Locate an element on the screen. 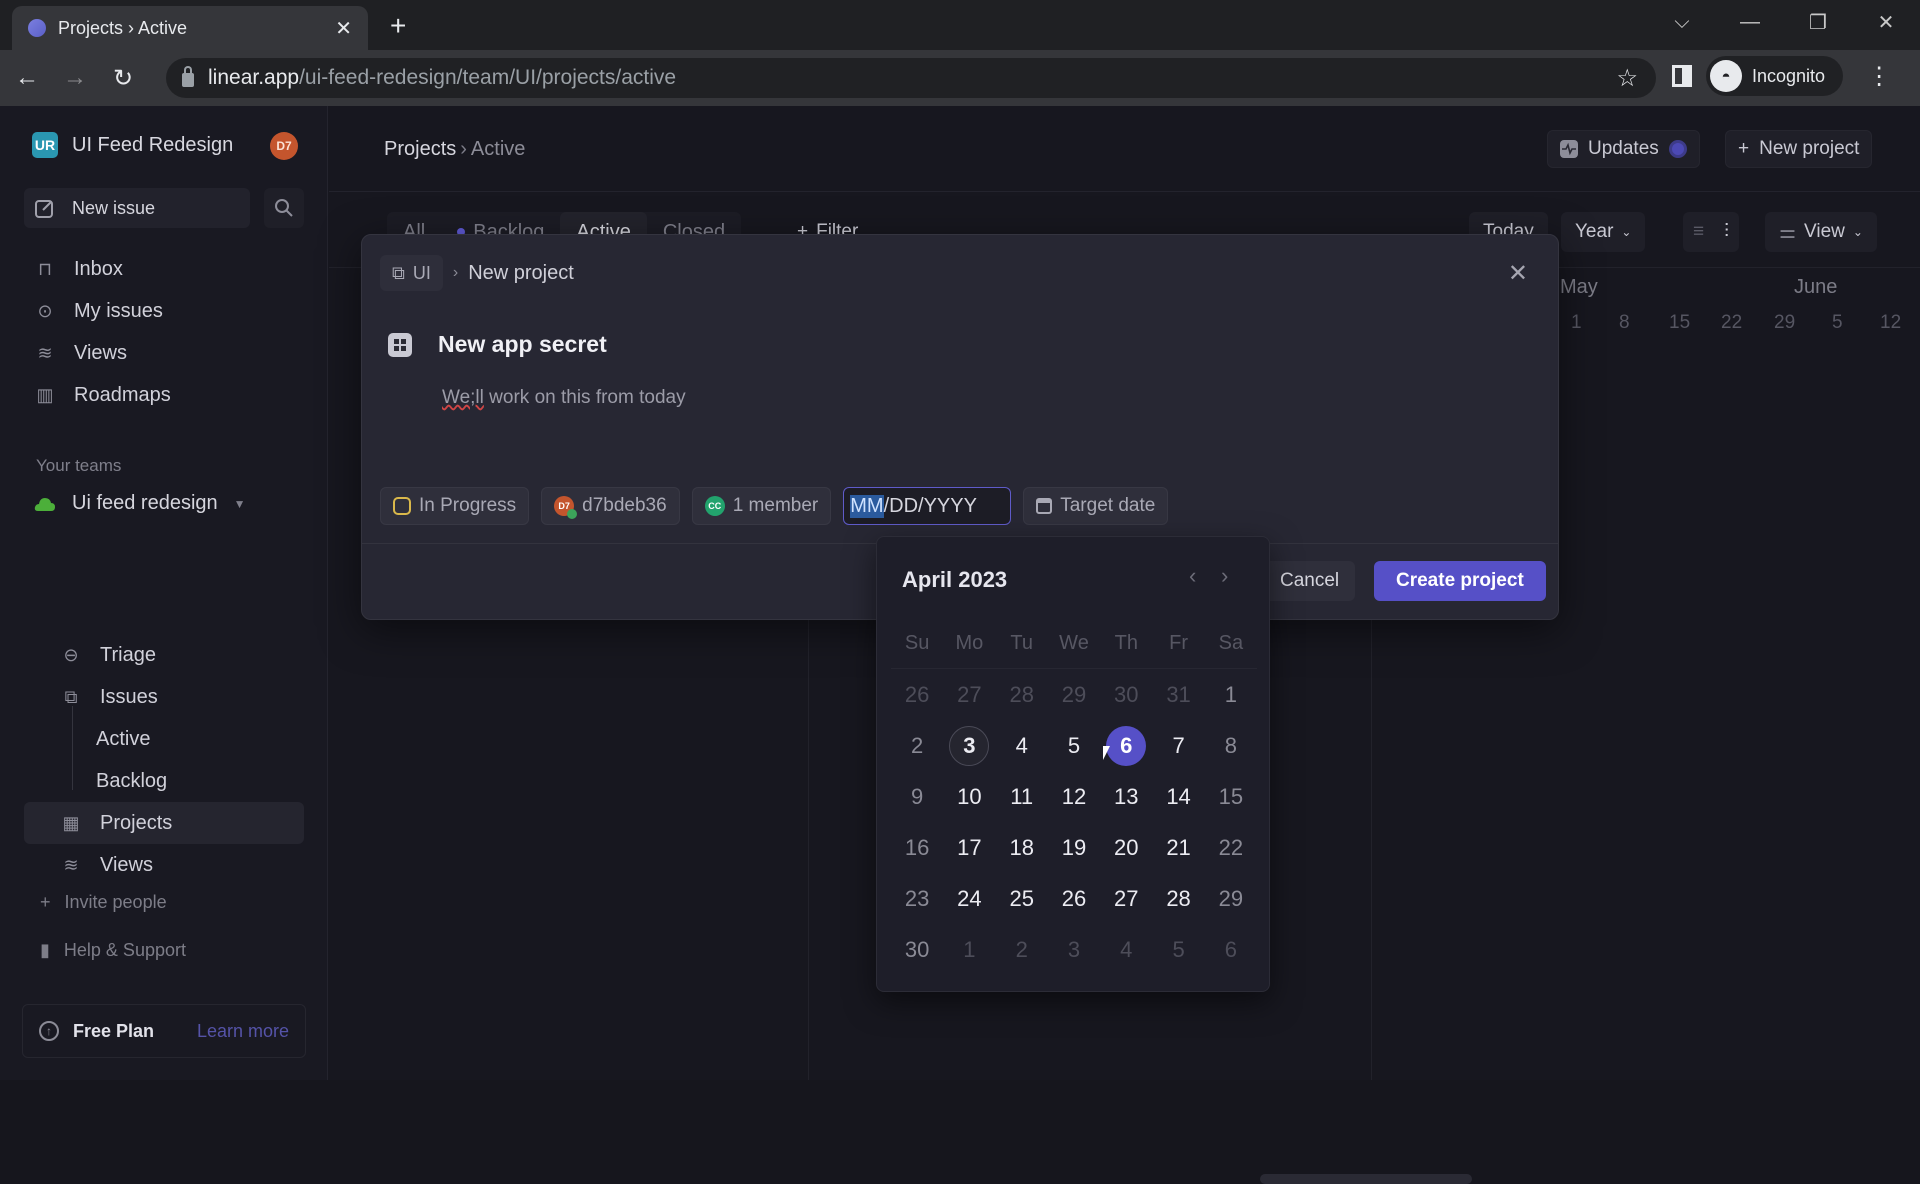  project-icon is located at coordinates (400, 345).